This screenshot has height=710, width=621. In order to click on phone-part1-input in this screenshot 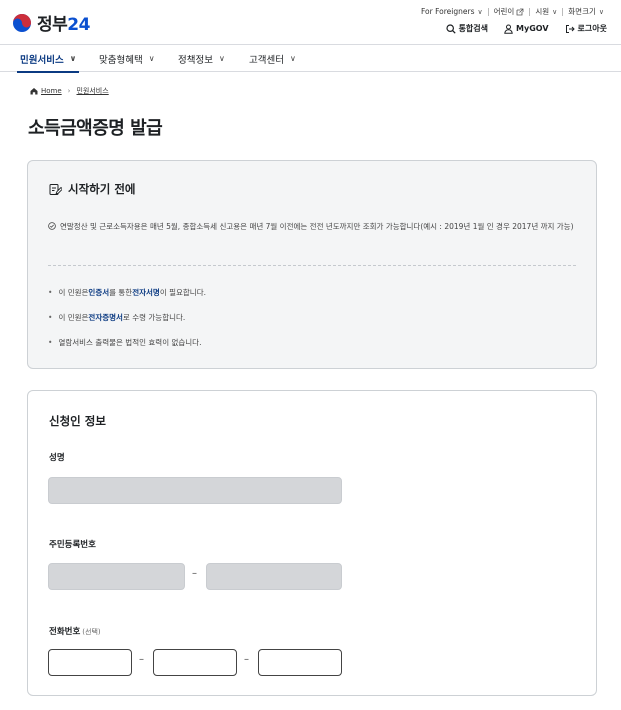, I will do `click(90, 662)`.